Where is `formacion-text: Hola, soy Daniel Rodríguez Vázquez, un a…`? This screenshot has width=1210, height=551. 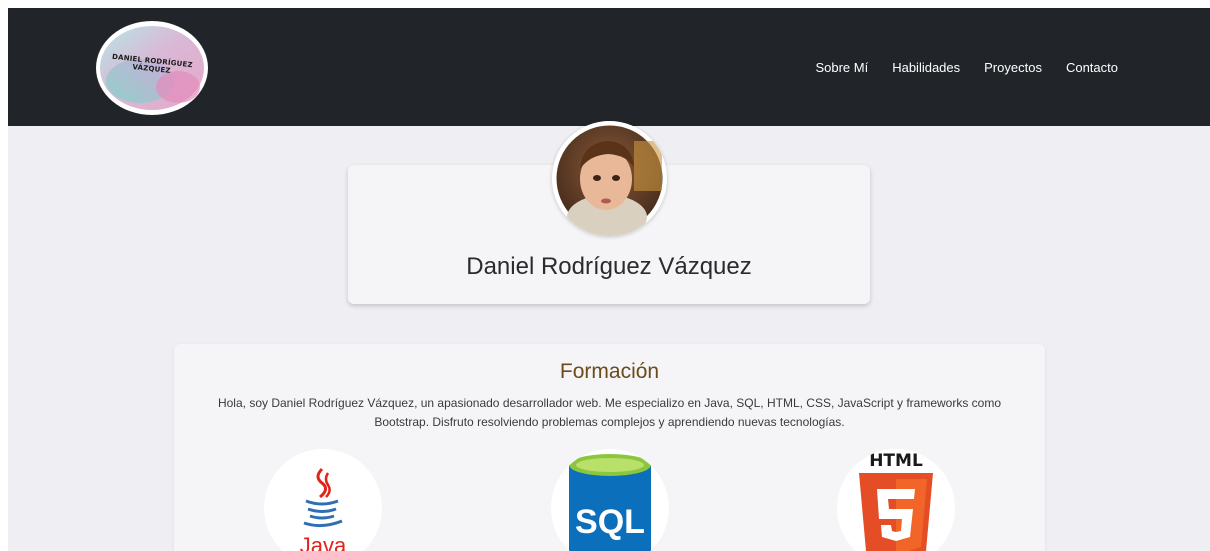 formacion-text: Hola, soy Daniel Rodríguez Vázquez, un a… is located at coordinates (609, 412).